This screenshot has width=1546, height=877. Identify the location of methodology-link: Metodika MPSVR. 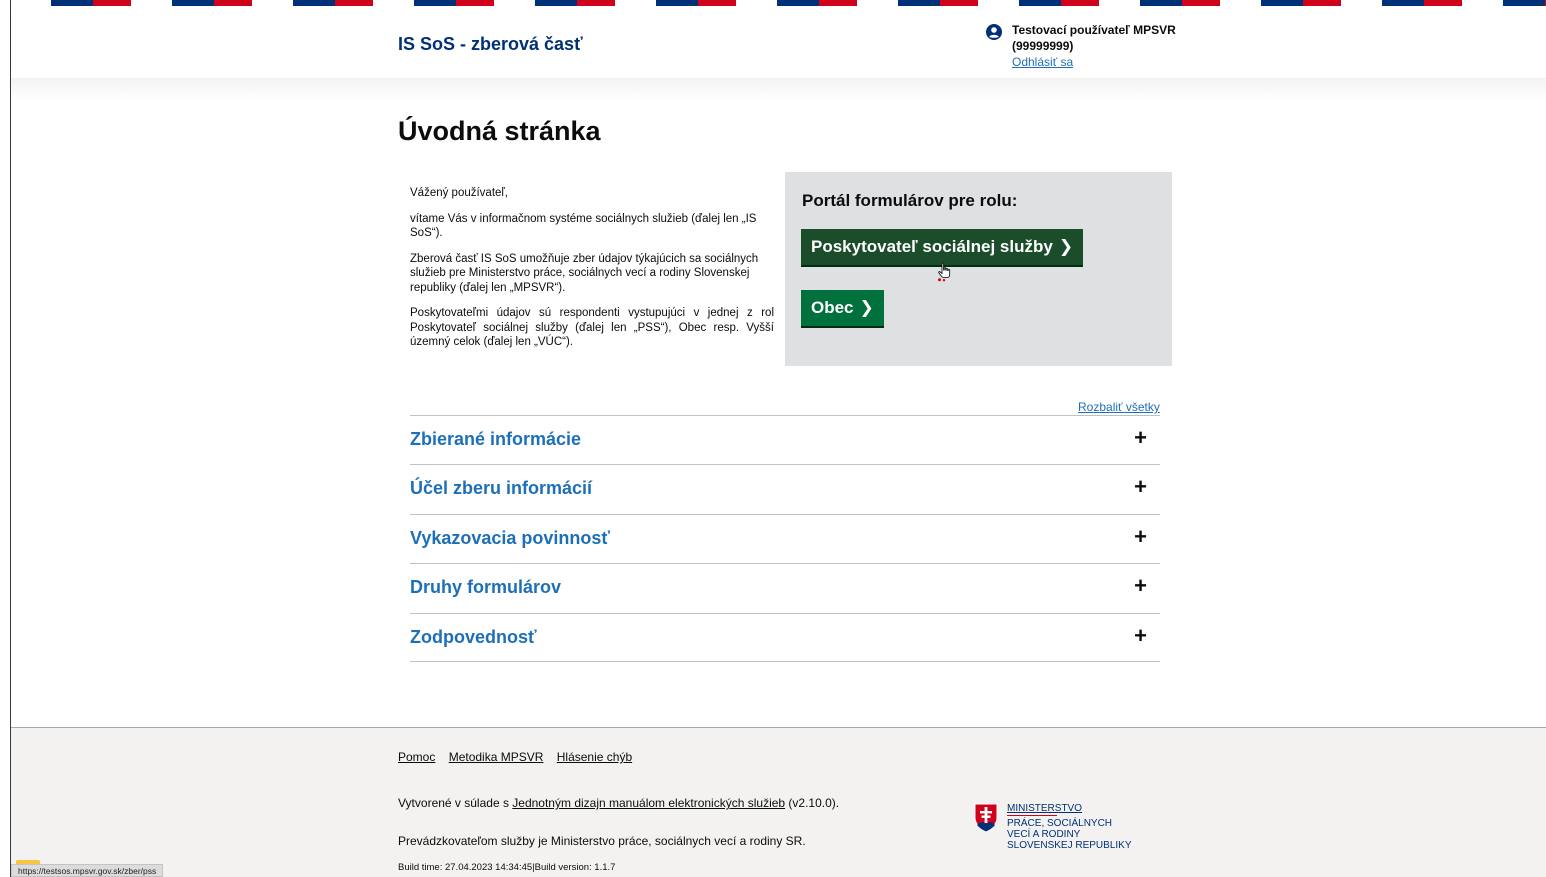
(496, 757).